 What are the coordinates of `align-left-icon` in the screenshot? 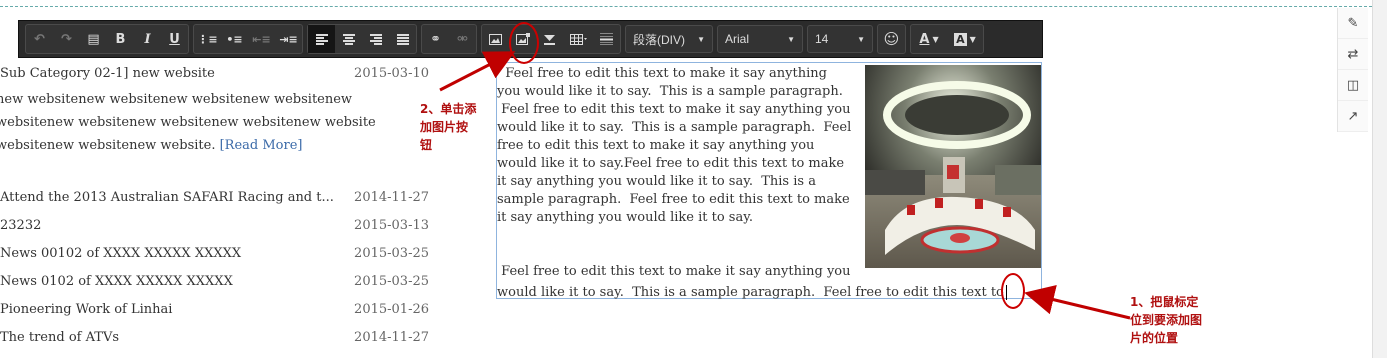 It's located at (321, 39).